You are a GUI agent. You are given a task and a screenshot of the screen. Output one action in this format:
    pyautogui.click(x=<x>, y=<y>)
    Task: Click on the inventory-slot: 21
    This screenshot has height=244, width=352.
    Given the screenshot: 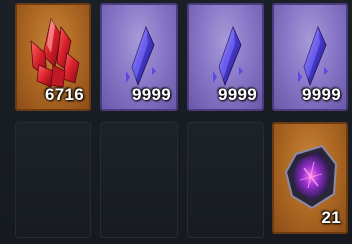 What is the action you would take?
    pyautogui.click(x=310, y=178)
    